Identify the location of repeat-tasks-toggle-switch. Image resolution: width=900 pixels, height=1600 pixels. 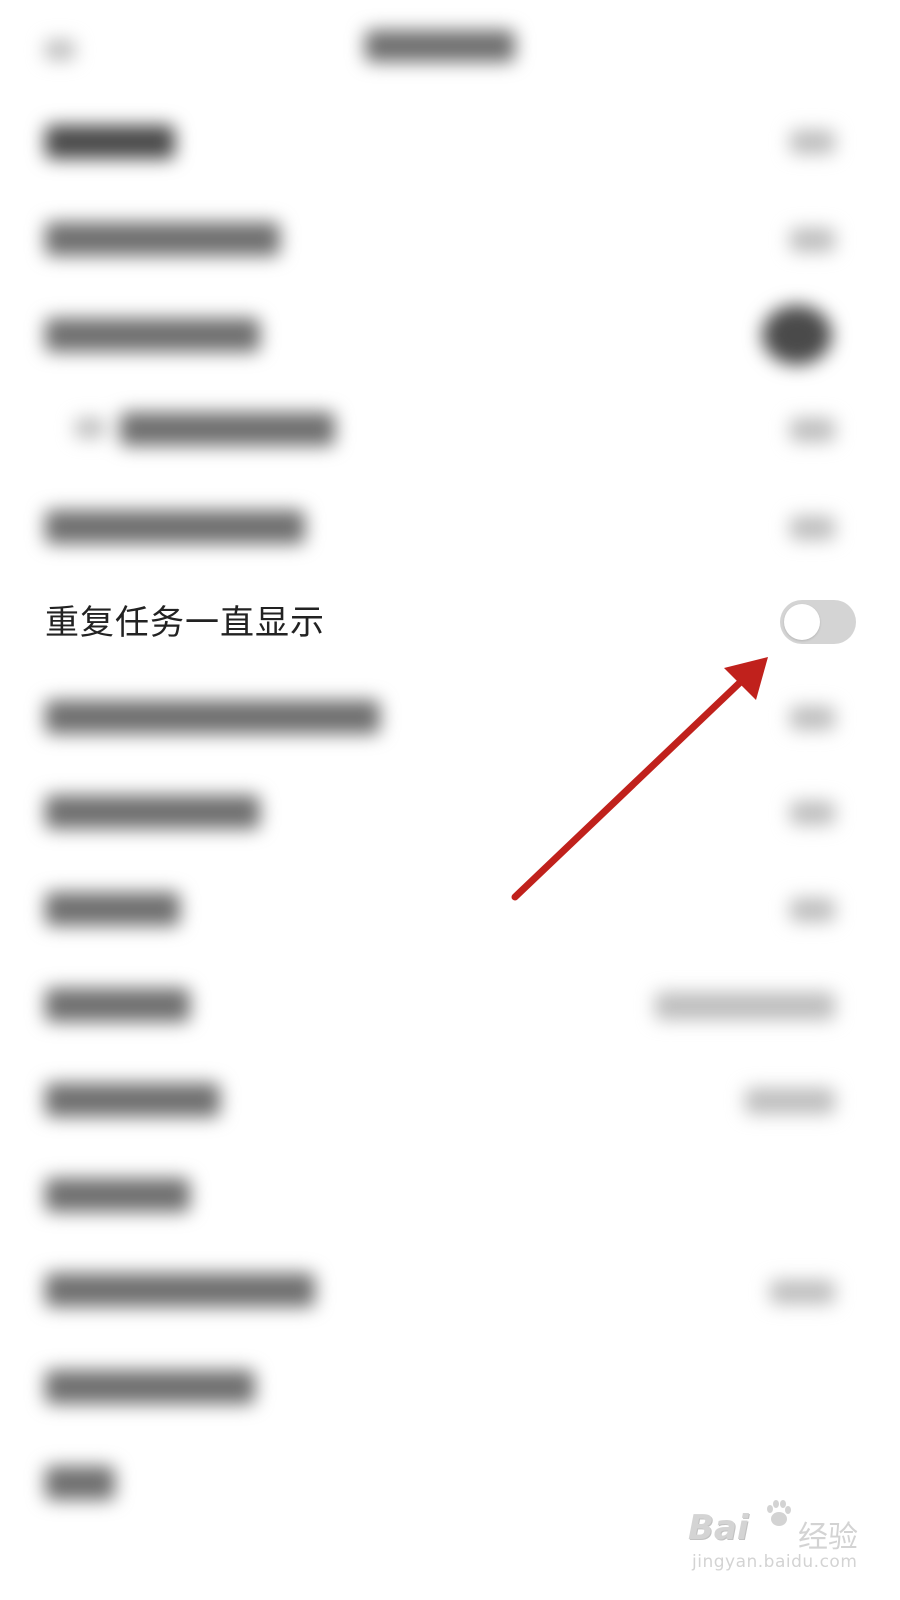
(818, 622).